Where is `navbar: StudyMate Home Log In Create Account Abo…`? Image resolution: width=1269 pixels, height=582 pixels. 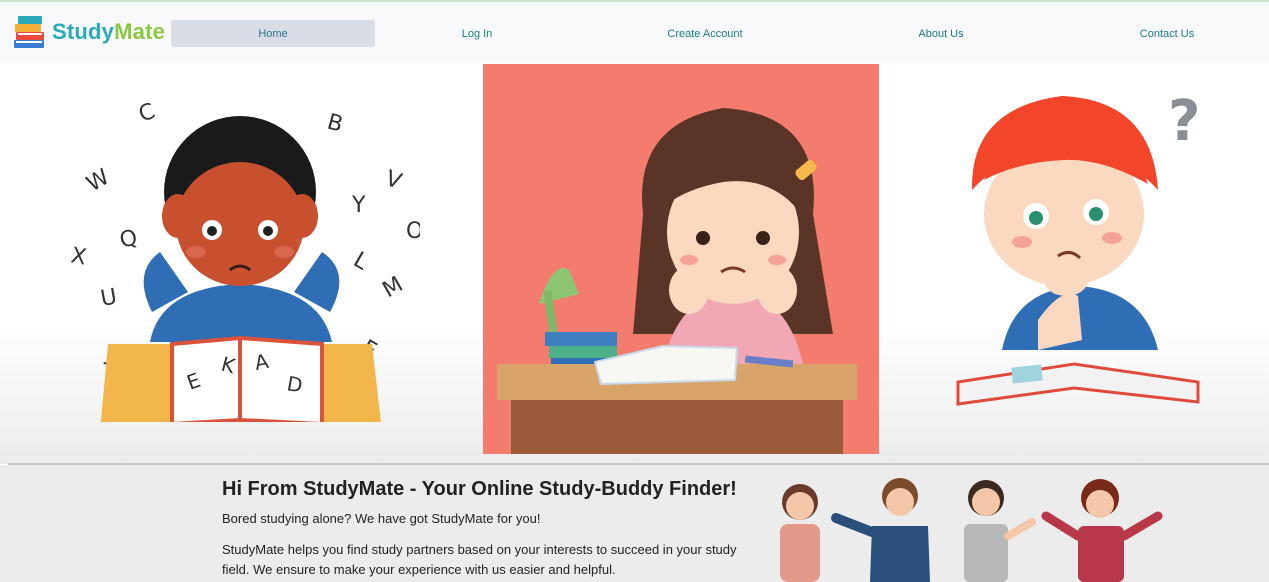
navbar: StudyMate Home Log In Create Account Abo… is located at coordinates (634, 31).